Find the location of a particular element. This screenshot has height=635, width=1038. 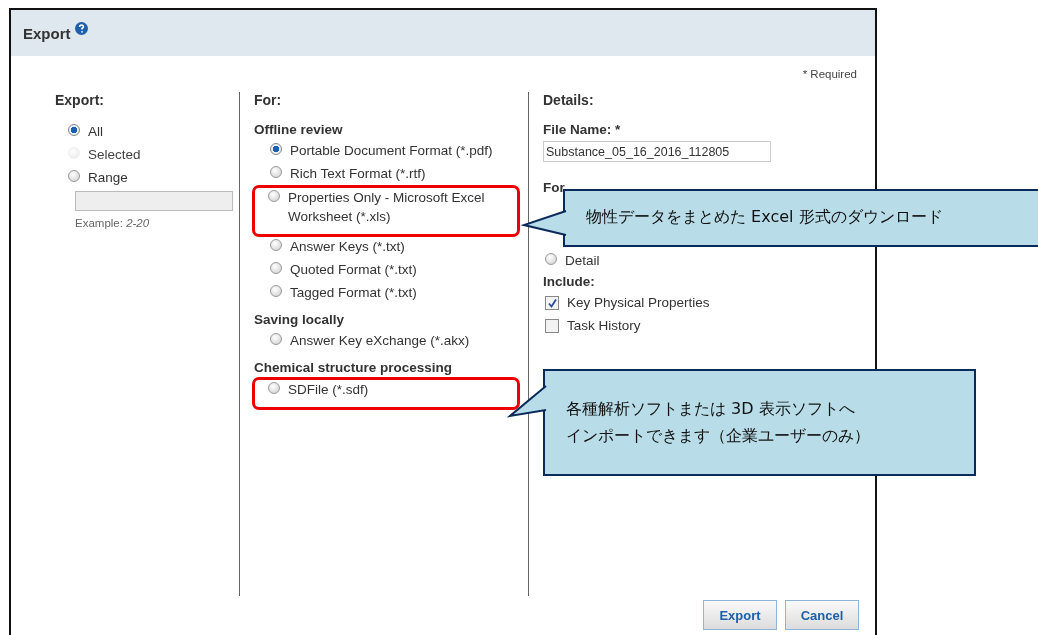

file-name-field: Substance_05_16_2016_112805 is located at coordinates (657, 151).